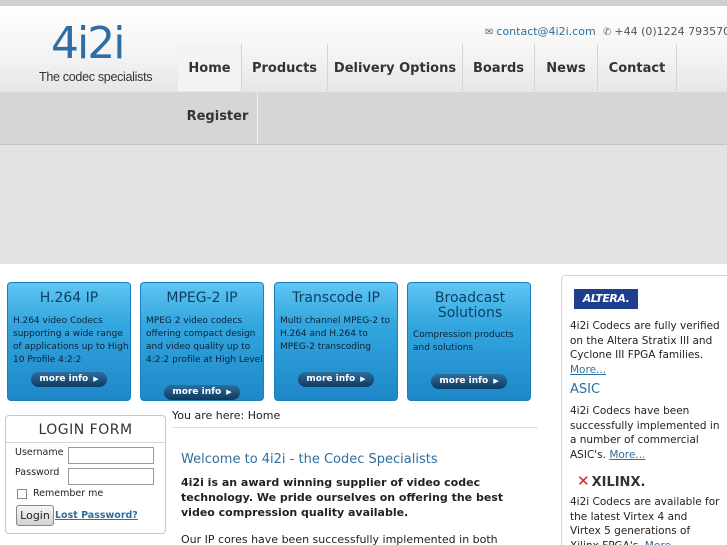  What do you see at coordinates (395, 67) in the screenshot?
I see `nav-delivery-options: Delivery Options` at bounding box center [395, 67].